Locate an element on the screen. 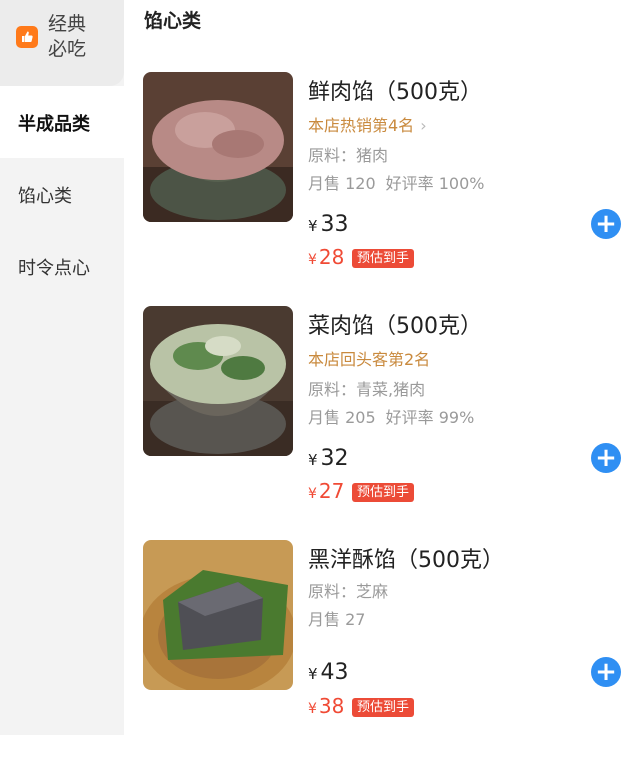 The image size is (635, 765). product-name: 黑洋酥馅（500克） is located at coordinates (406, 560).